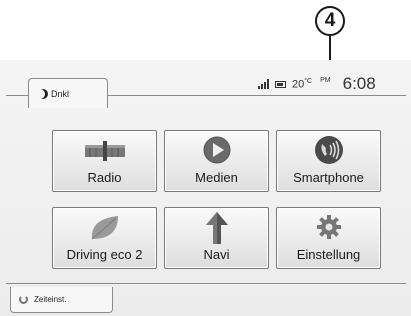  I want to click on media-play-icon, so click(216, 150).